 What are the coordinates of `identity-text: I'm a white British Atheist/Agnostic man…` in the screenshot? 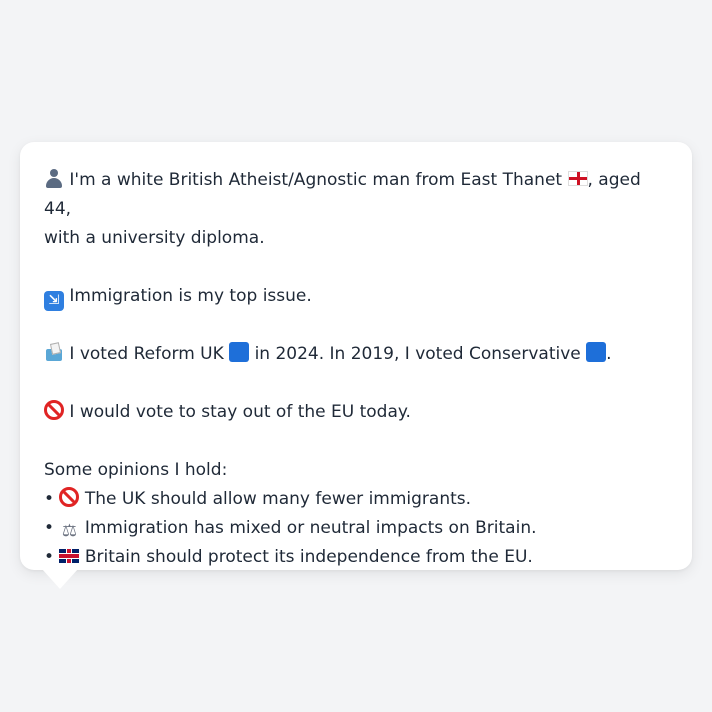 It's located at (316, 180).